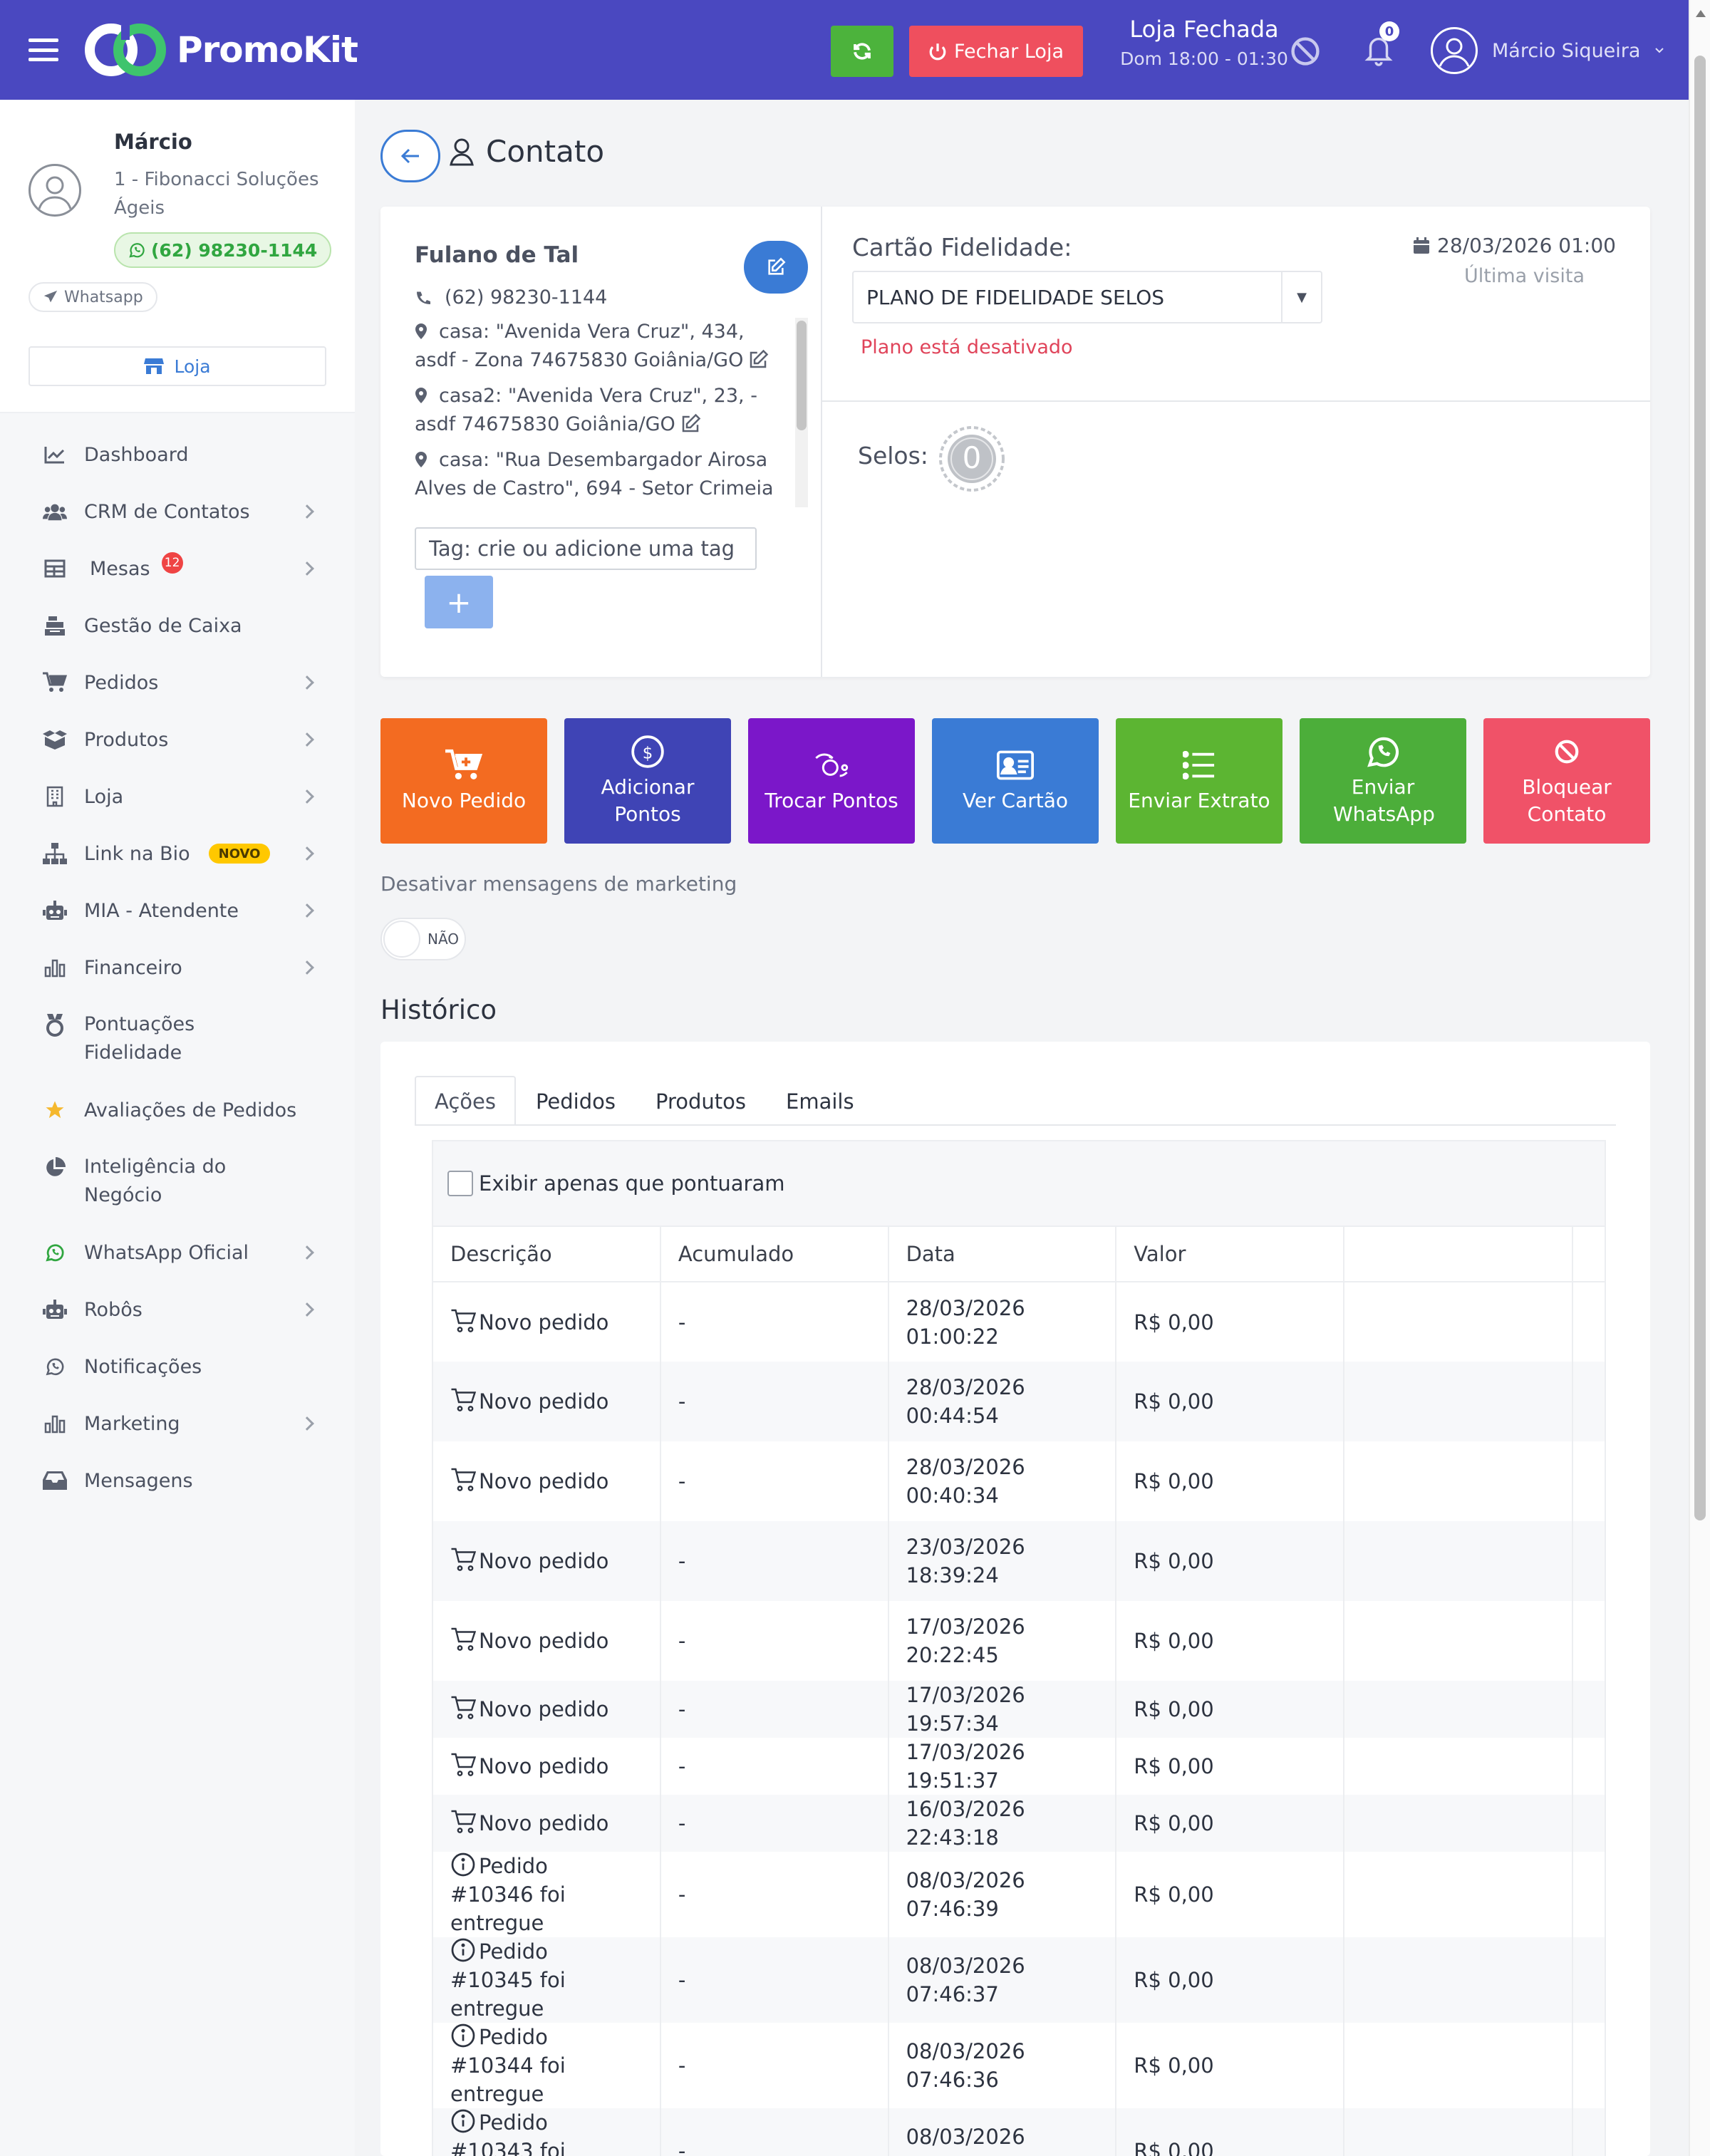 This screenshot has height=2156, width=1710. I want to click on tab-acoes: Ações, so click(465, 1101).